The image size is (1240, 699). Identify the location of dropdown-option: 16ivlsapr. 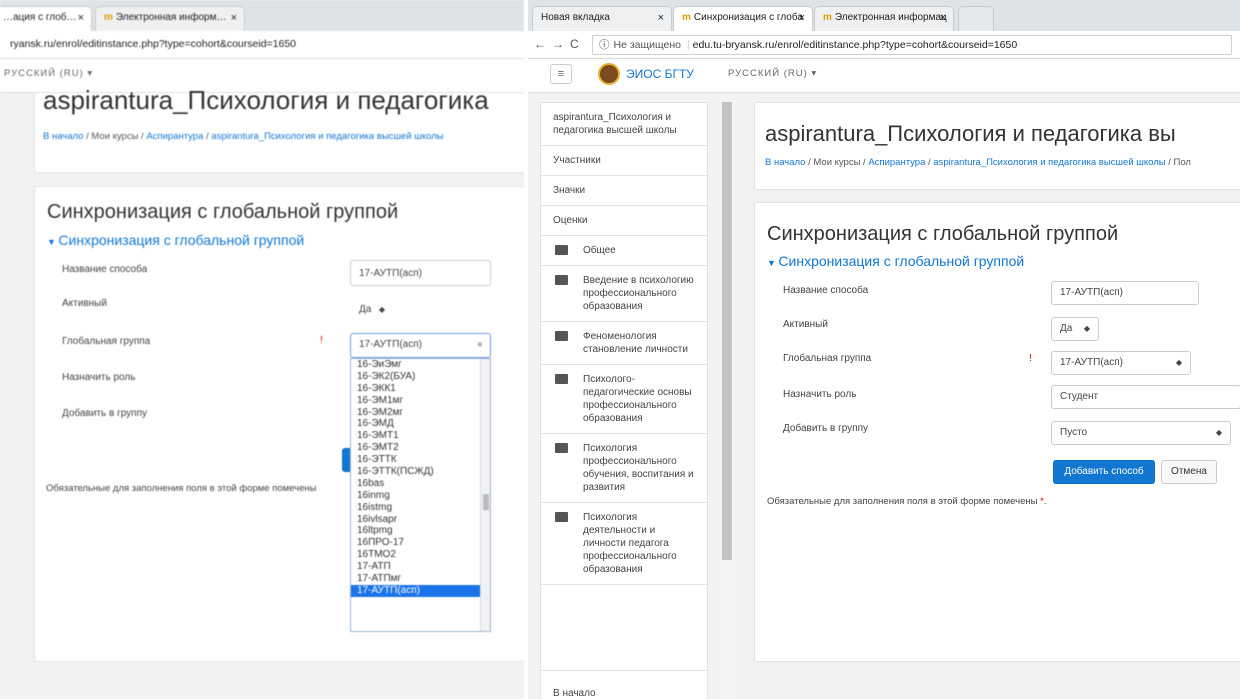
(420, 520).